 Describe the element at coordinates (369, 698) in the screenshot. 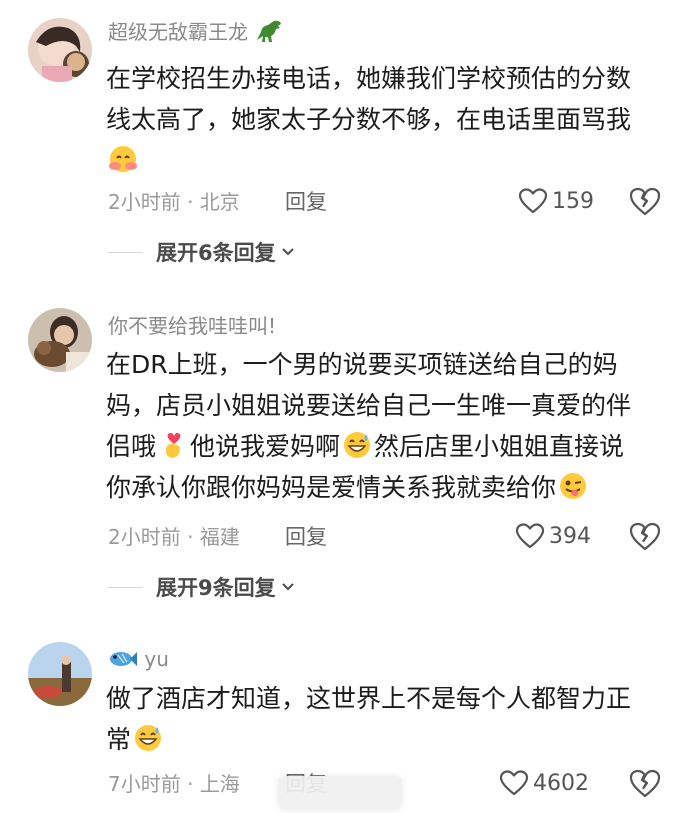

I see `comment-line: 做了酒店才知道，这世界上不是每个人都智力正` at that location.